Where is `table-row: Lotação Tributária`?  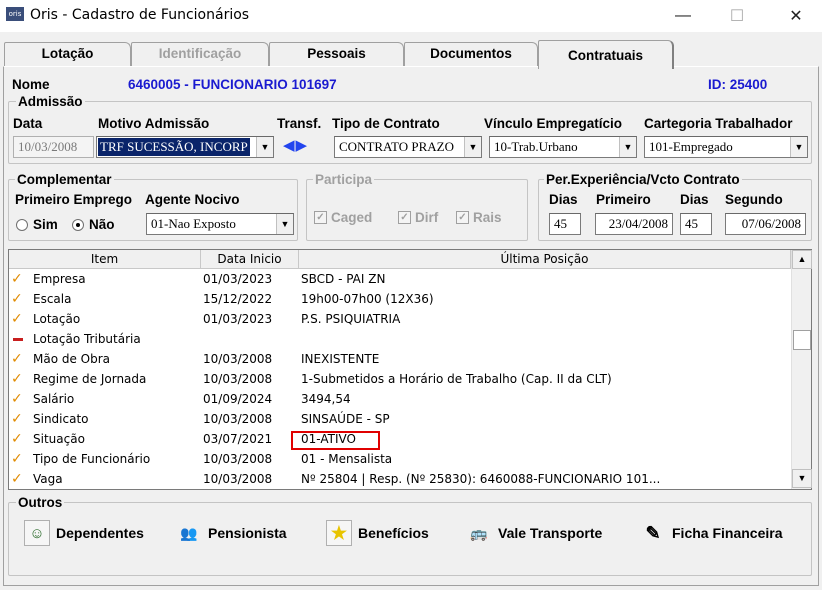 table-row: Lotação Tributária is located at coordinates (401, 339).